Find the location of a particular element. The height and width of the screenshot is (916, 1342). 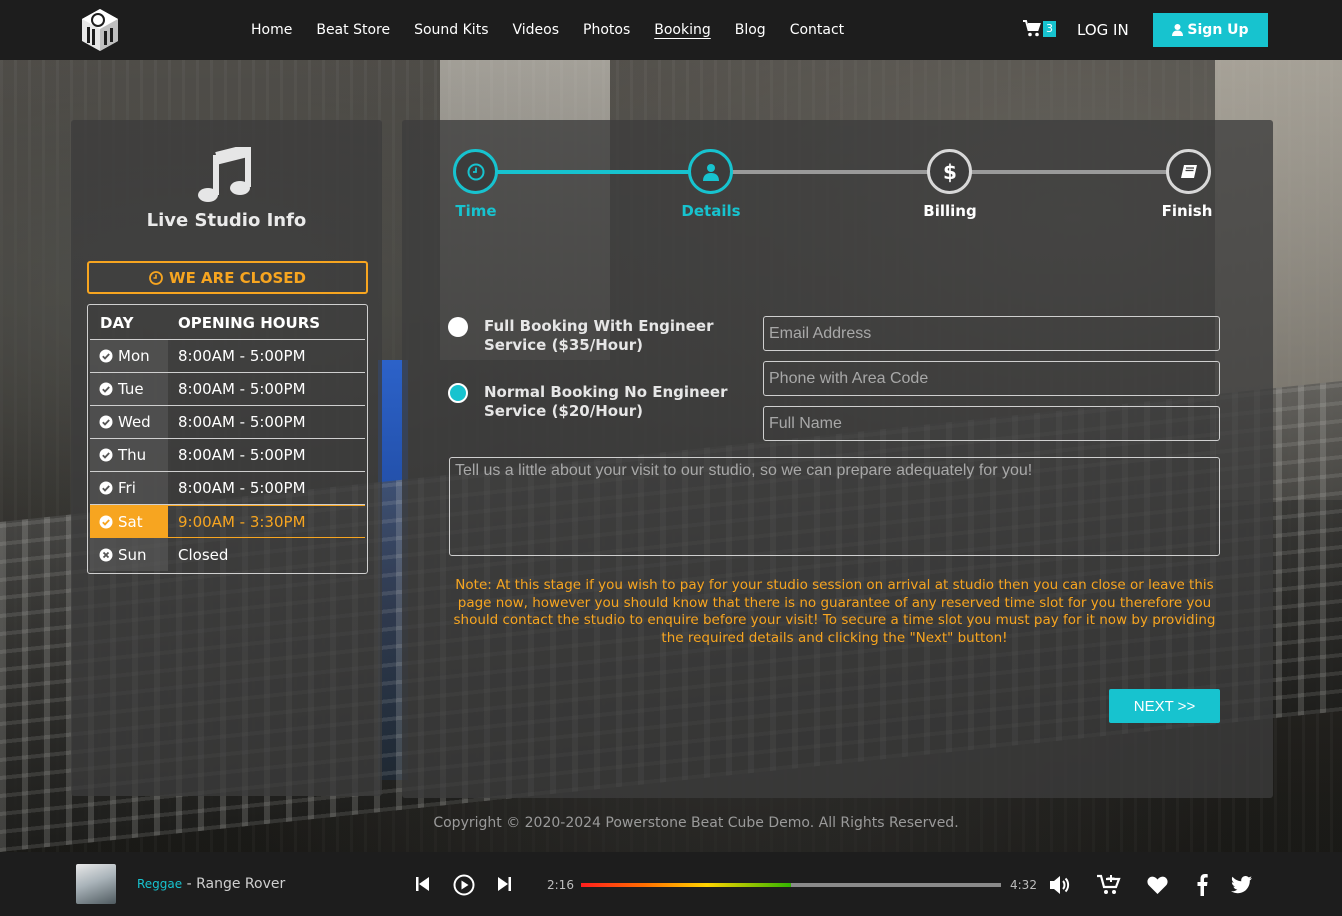

day-name: Fri is located at coordinates (127, 488).